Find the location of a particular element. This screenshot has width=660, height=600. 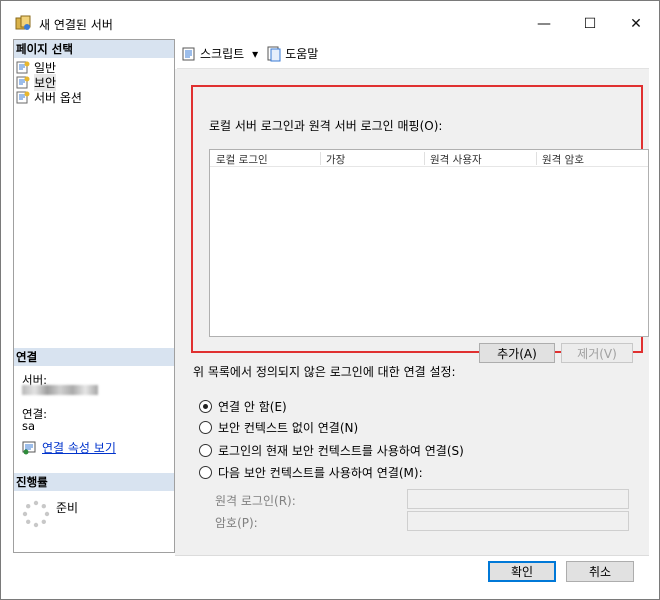

nav-item-label: 서버 옵션 is located at coordinates (58, 98).